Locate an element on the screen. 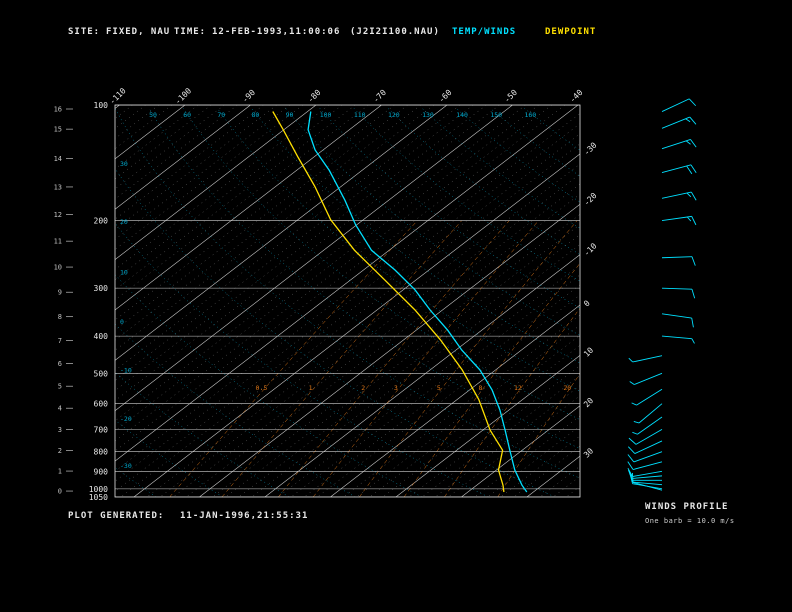  top-temp-label: -60 is located at coordinates (445, 96).